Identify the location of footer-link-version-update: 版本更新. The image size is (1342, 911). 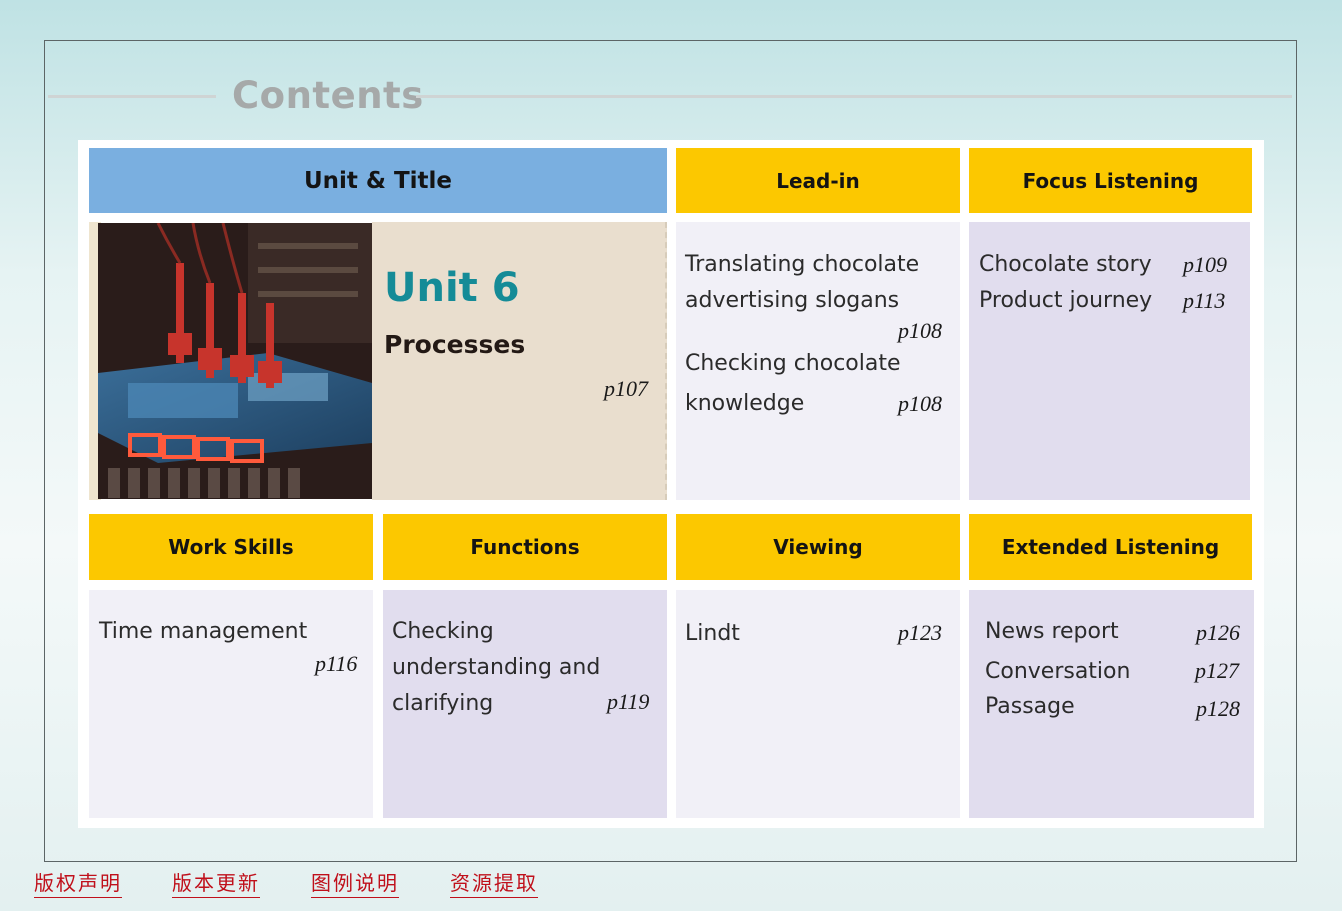
(216, 883).